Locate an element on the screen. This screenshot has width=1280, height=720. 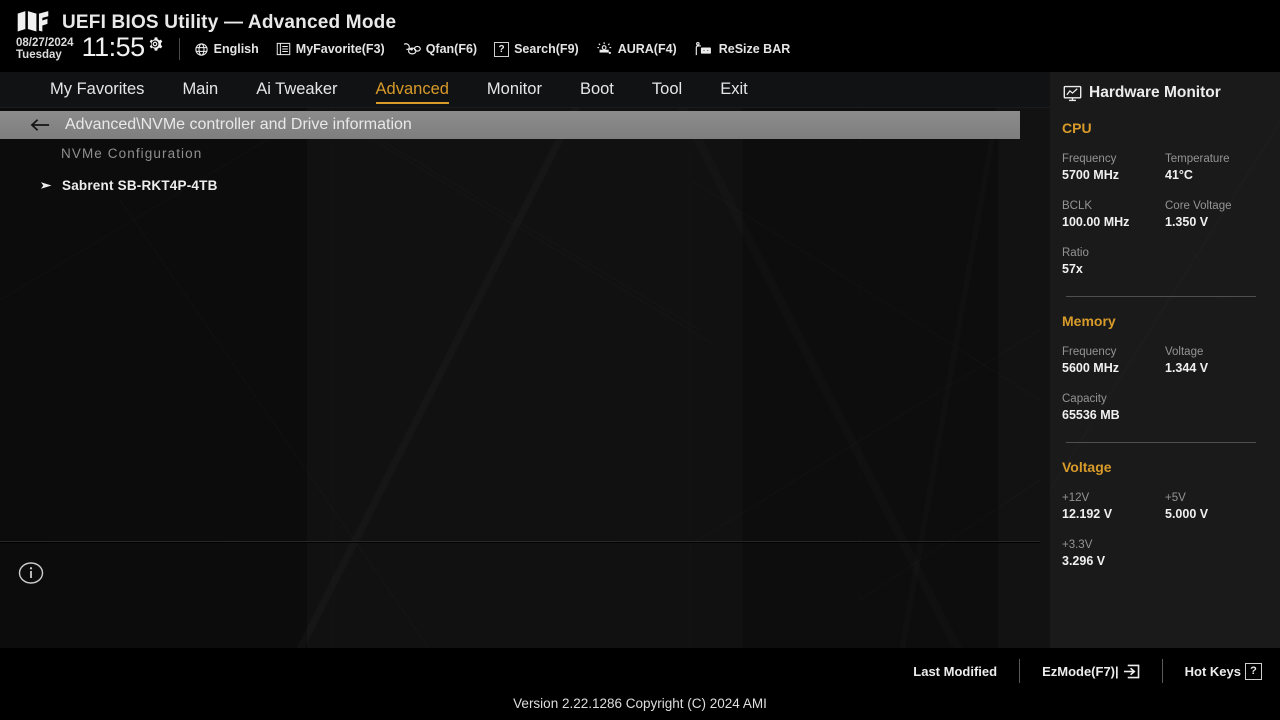
hwmon-group-title-memory: Memory is located at coordinates (1089, 321).